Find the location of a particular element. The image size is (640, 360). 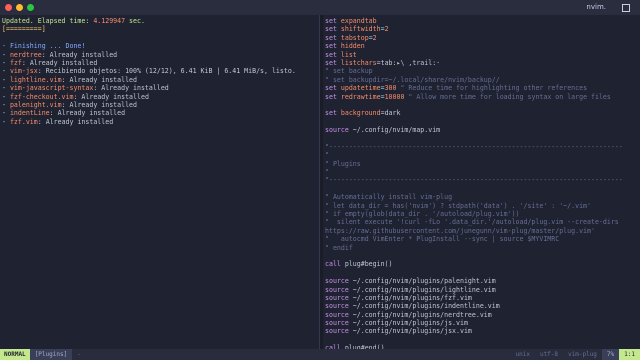

text-token: " Automatically install vim-plug is located at coordinates (389, 197).